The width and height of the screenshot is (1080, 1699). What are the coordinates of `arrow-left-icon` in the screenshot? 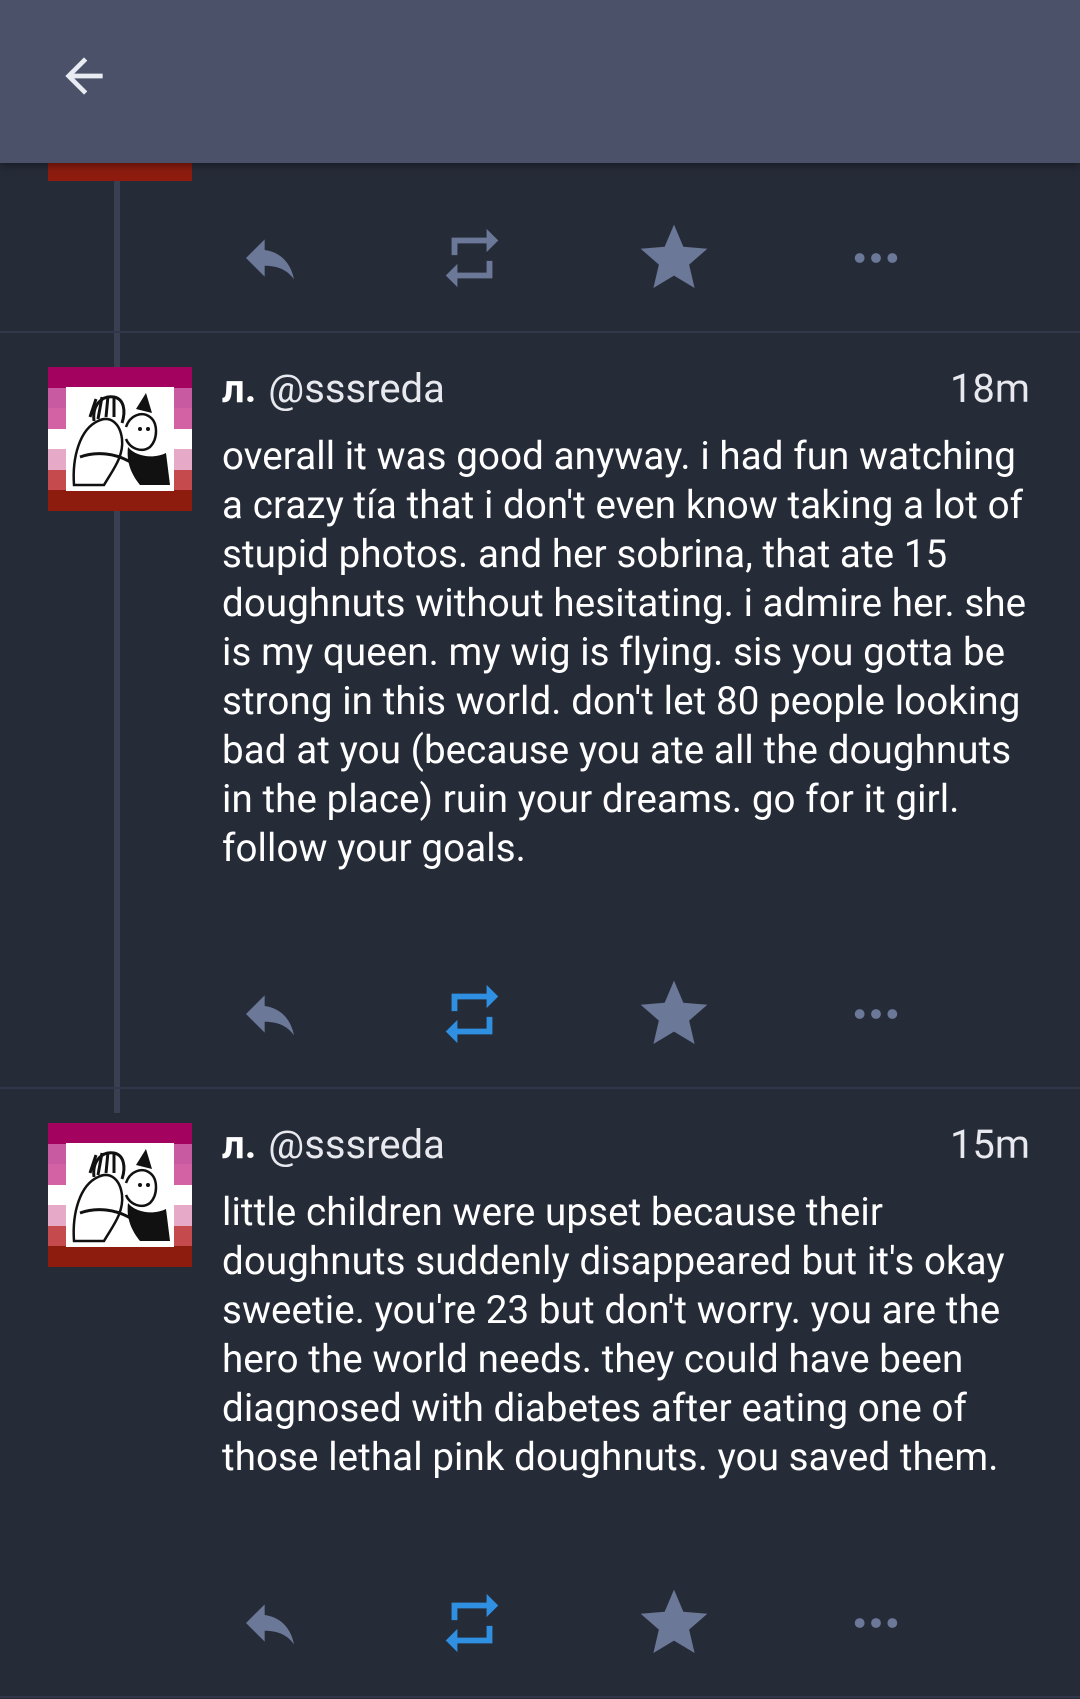 It's located at (84, 76).